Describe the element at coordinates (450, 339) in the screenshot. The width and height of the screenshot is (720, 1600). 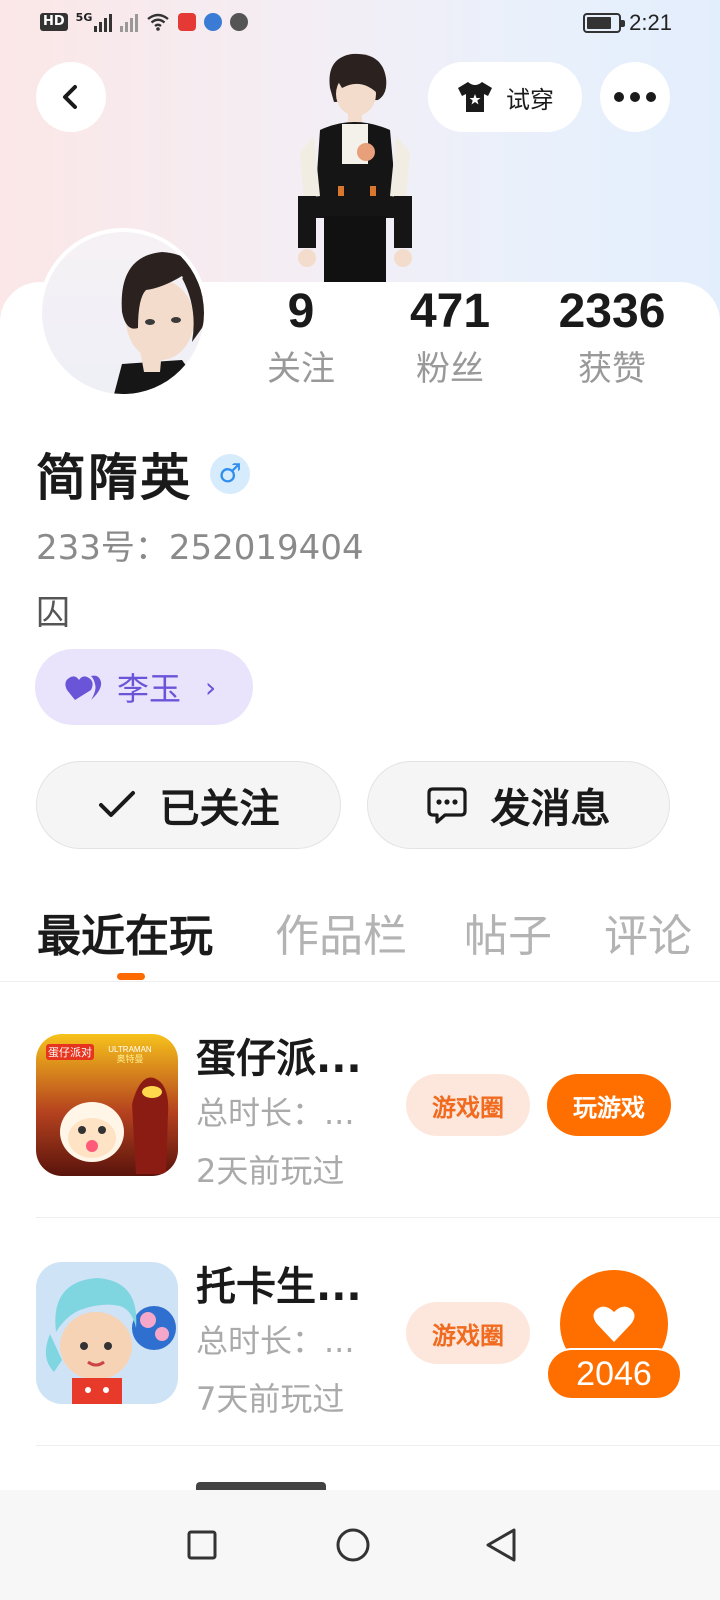
I see `stat-followers: 471 粉丝` at that location.